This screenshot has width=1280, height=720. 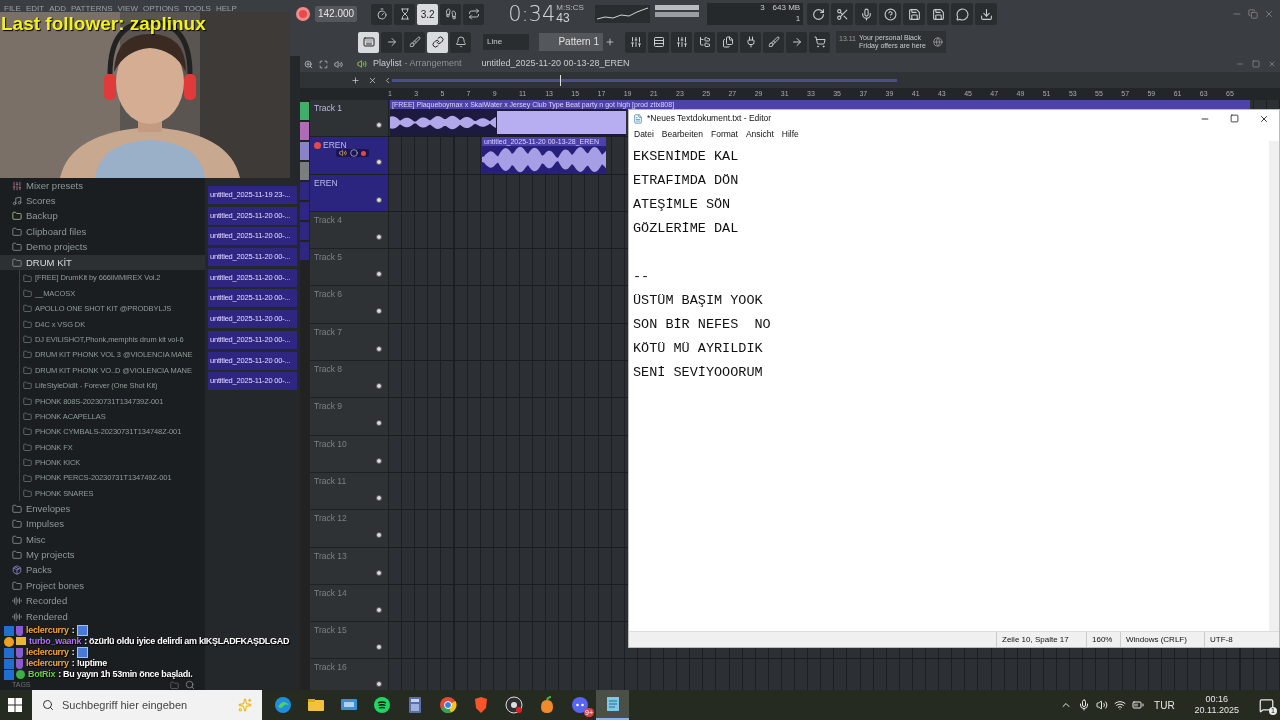 What do you see at coordinates (102, 601) in the screenshot?
I see `browser-item: Recorded` at bounding box center [102, 601].